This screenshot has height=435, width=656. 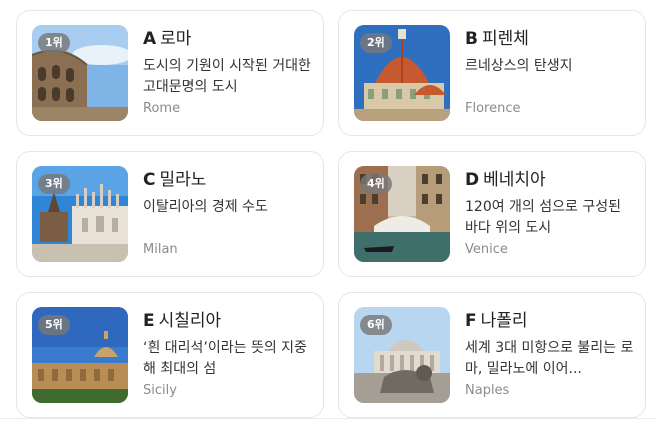 I want to click on destination-name: B 피렌체, so click(x=497, y=39).